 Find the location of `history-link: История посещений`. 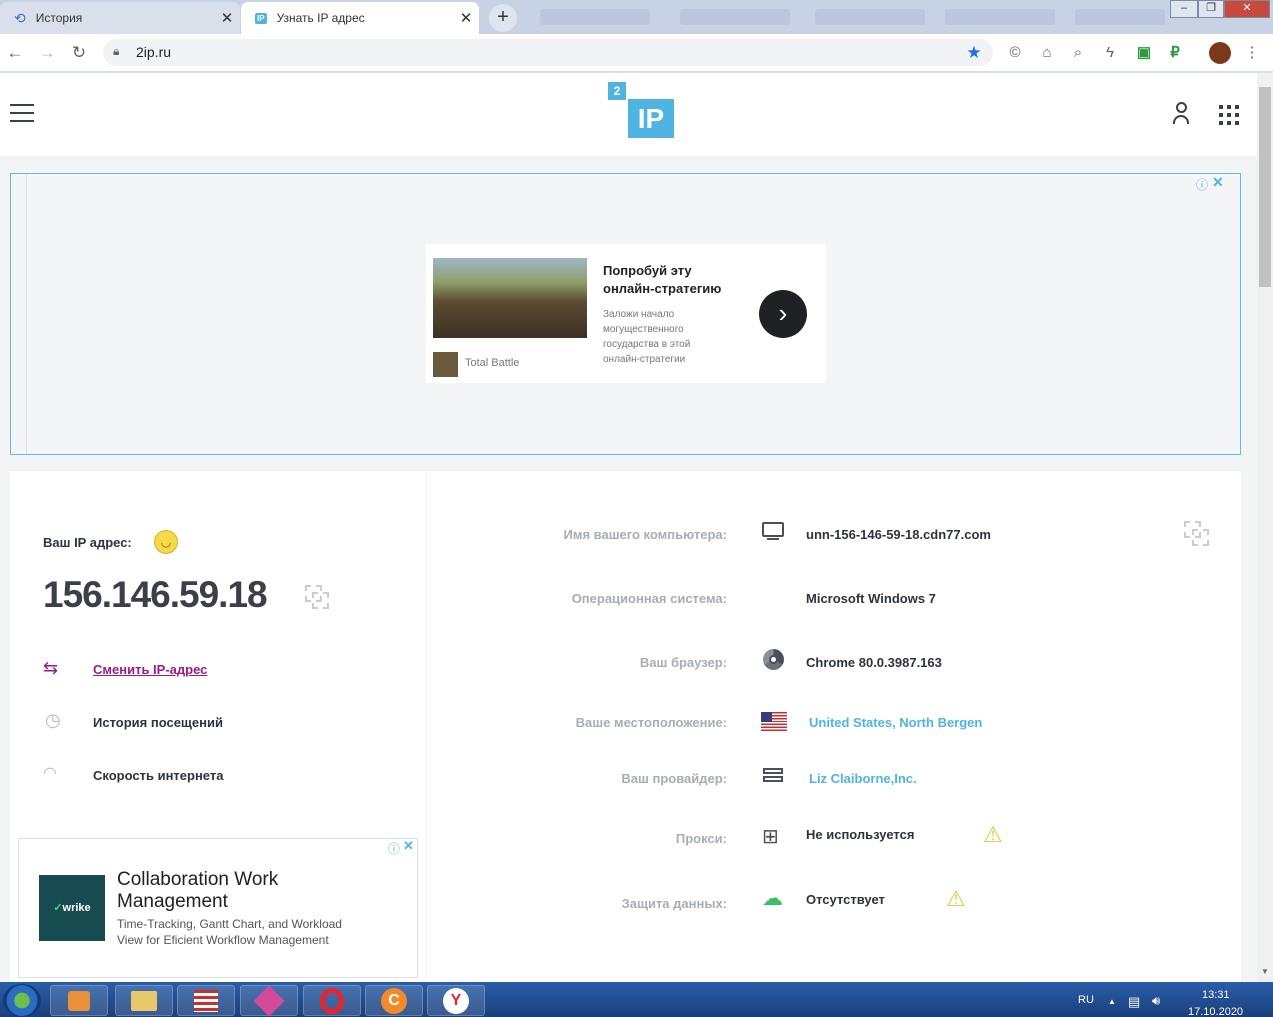

history-link: История посещений is located at coordinates (158, 722).